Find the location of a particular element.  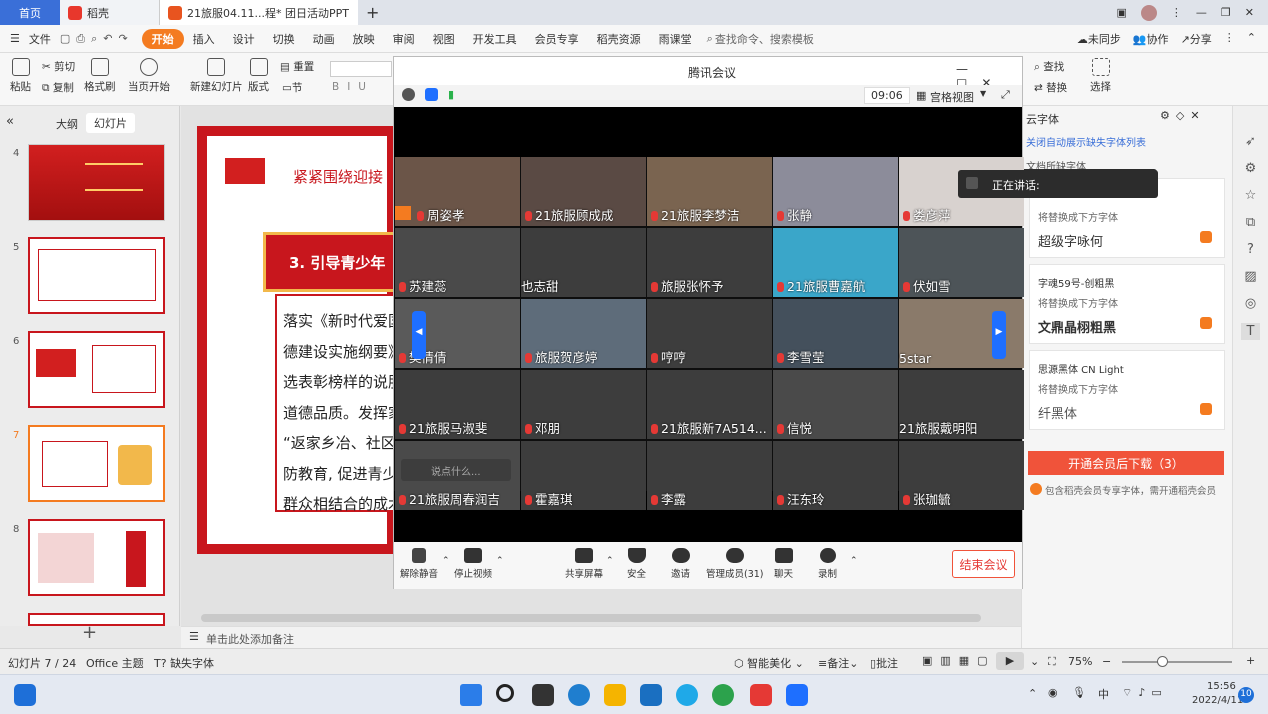

select-button: 选择 is located at coordinates (1100, 76).